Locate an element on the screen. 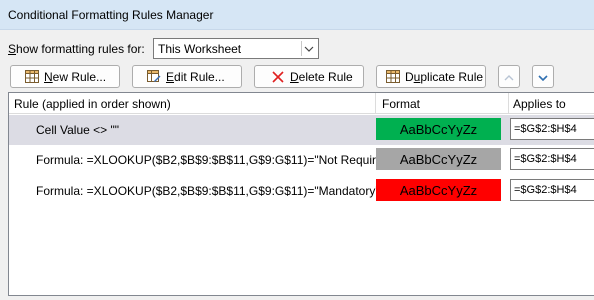 This screenshot has width=594, height=300. move-up-button is located at coordinates (509, 76).